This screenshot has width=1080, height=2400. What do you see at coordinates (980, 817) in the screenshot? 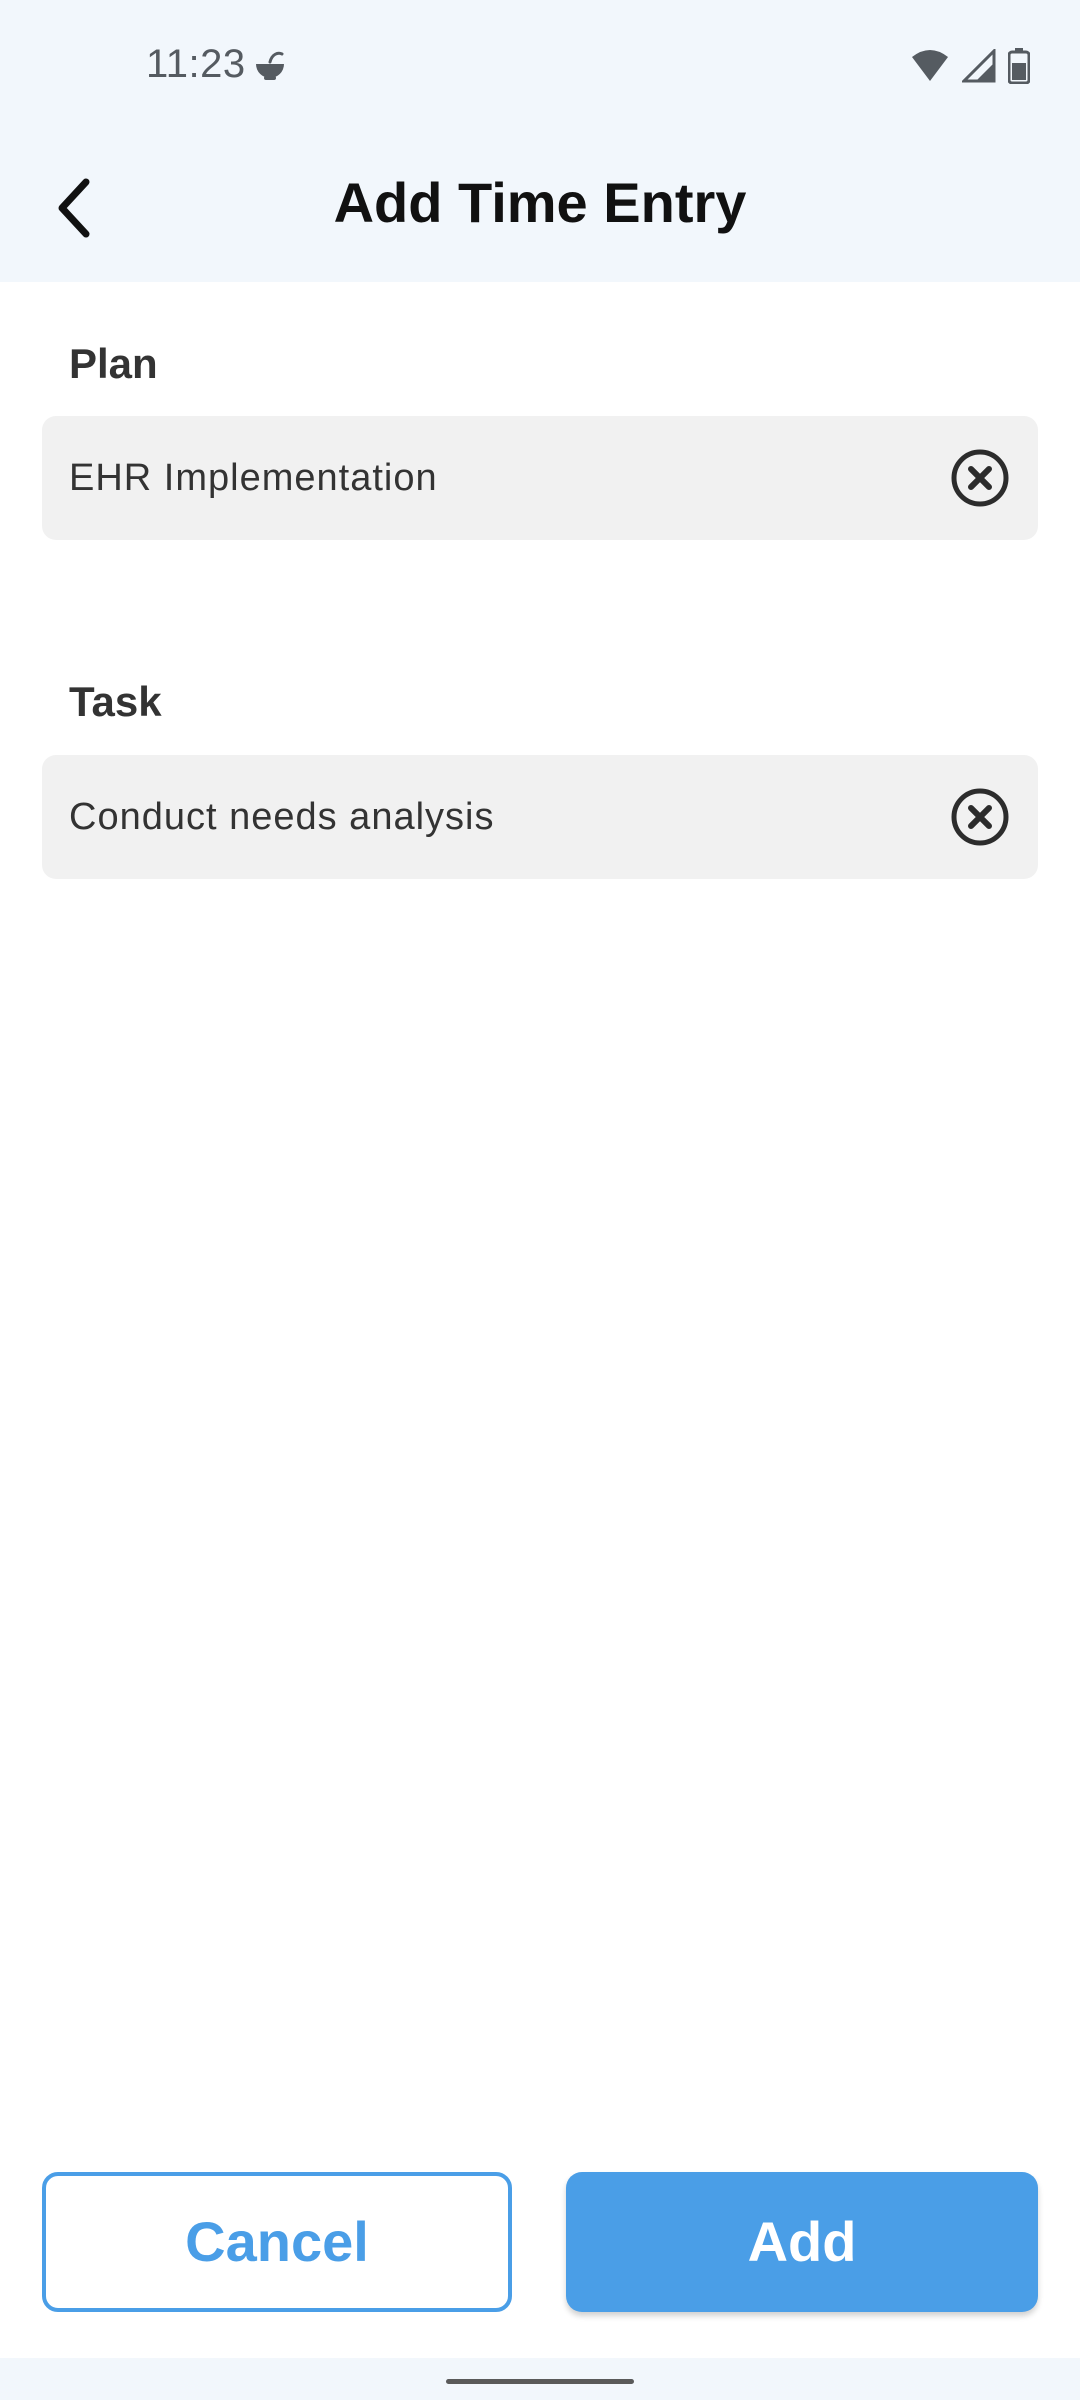
I see `task-clear-button` at bounding box center [980, 817].